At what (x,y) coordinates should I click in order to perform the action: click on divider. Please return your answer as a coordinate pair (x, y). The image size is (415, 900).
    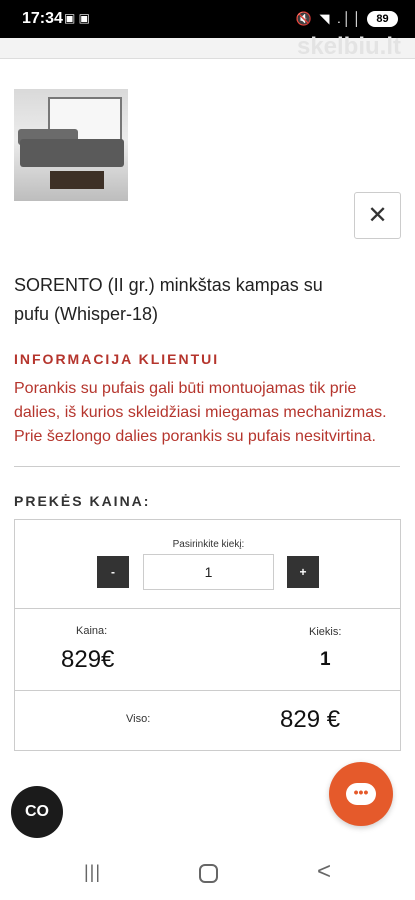
    Looking at the image, I should click on (207, 466).